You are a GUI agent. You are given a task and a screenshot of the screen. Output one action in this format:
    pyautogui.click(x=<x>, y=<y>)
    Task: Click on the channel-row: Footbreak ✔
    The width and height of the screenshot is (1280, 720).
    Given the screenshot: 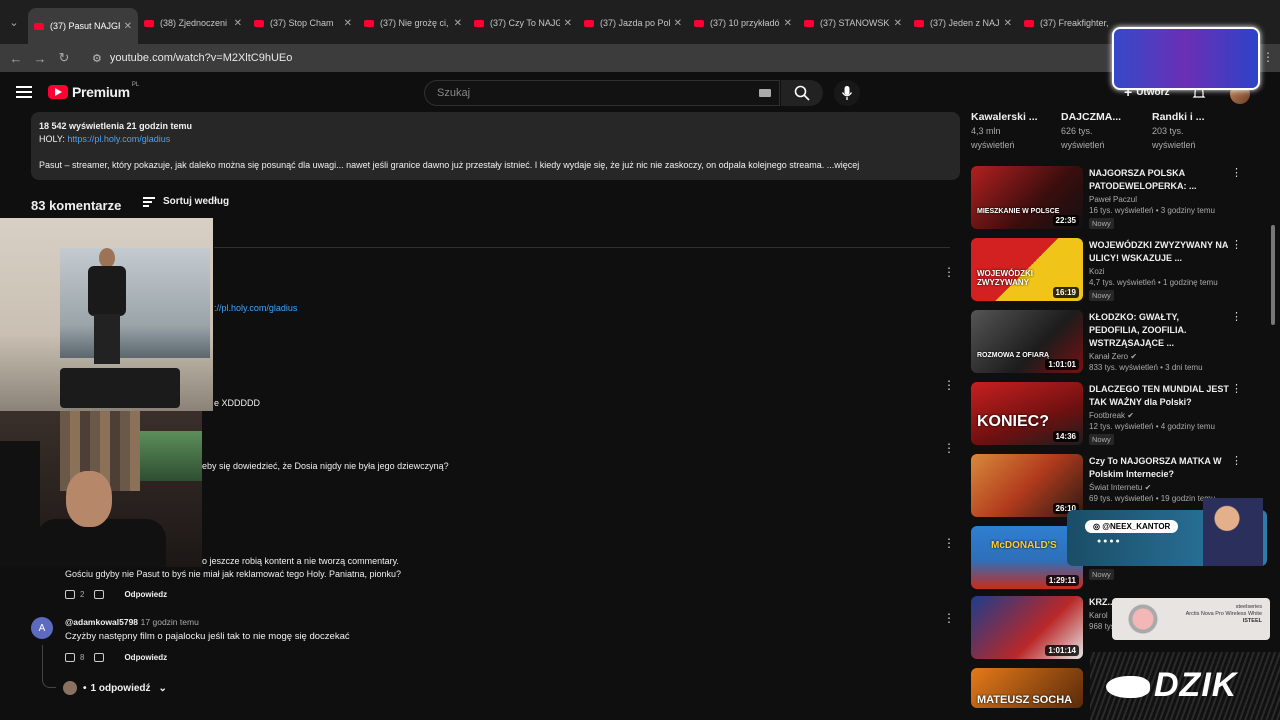 What is the action you would take?
    pyautogui.click(x=1159, y=415)
    